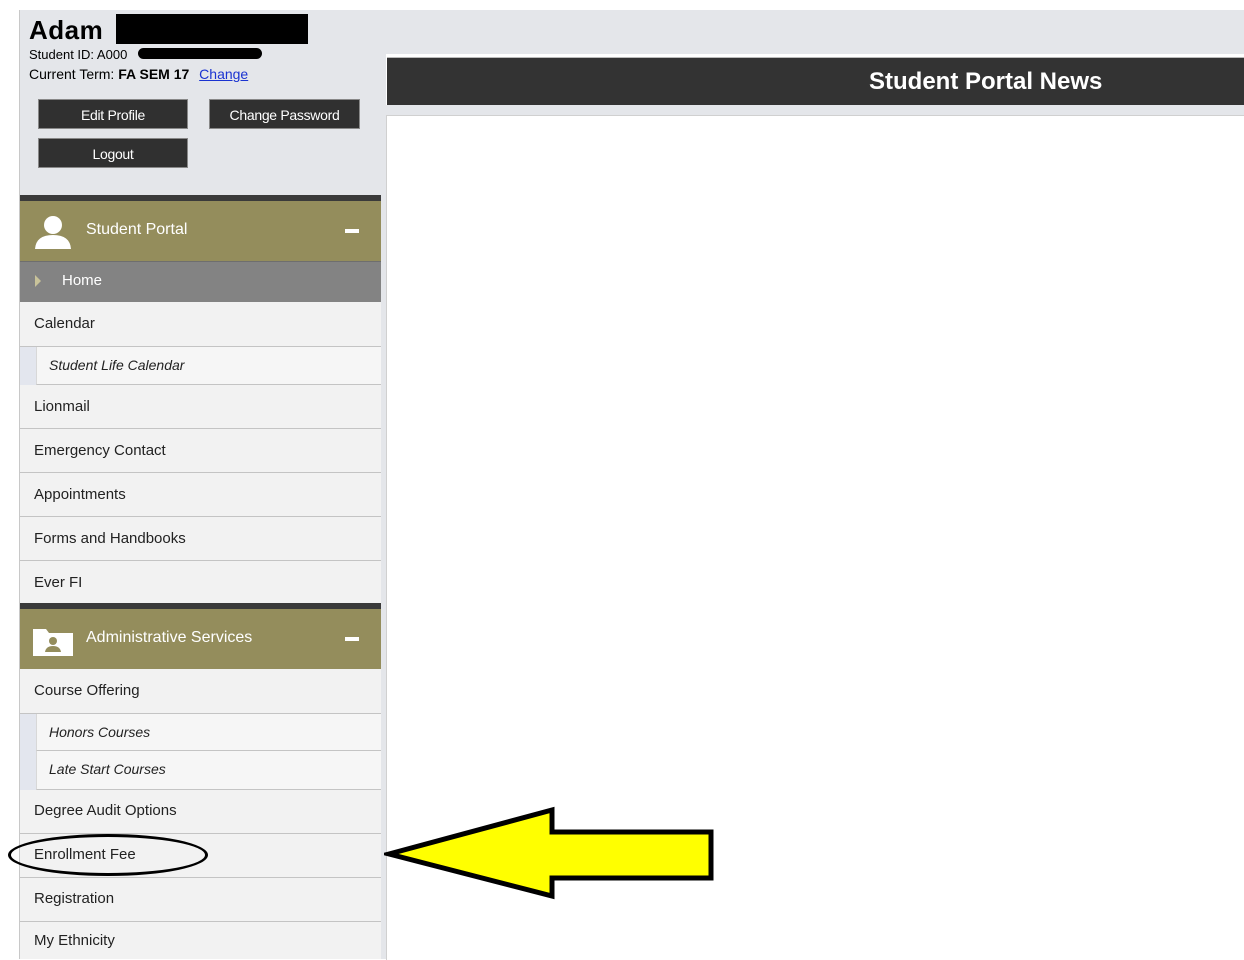  Describe the element at coordinates (100, 732) in the screenshot. I see `sidebar-item-label: Honors Courses` at that location.